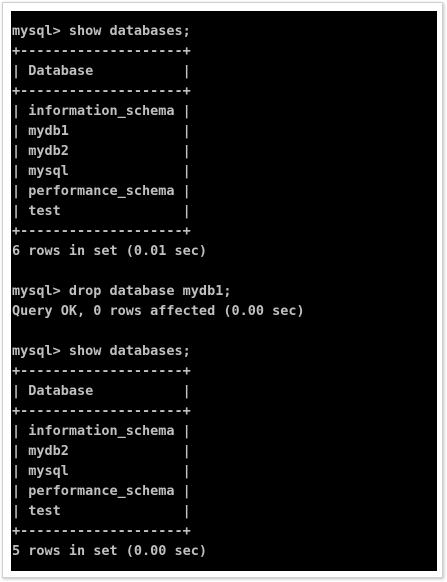 The image size is (447, 582). I want to click on console-line: 5 rows in set (0.00 sec), so click(110, 551).